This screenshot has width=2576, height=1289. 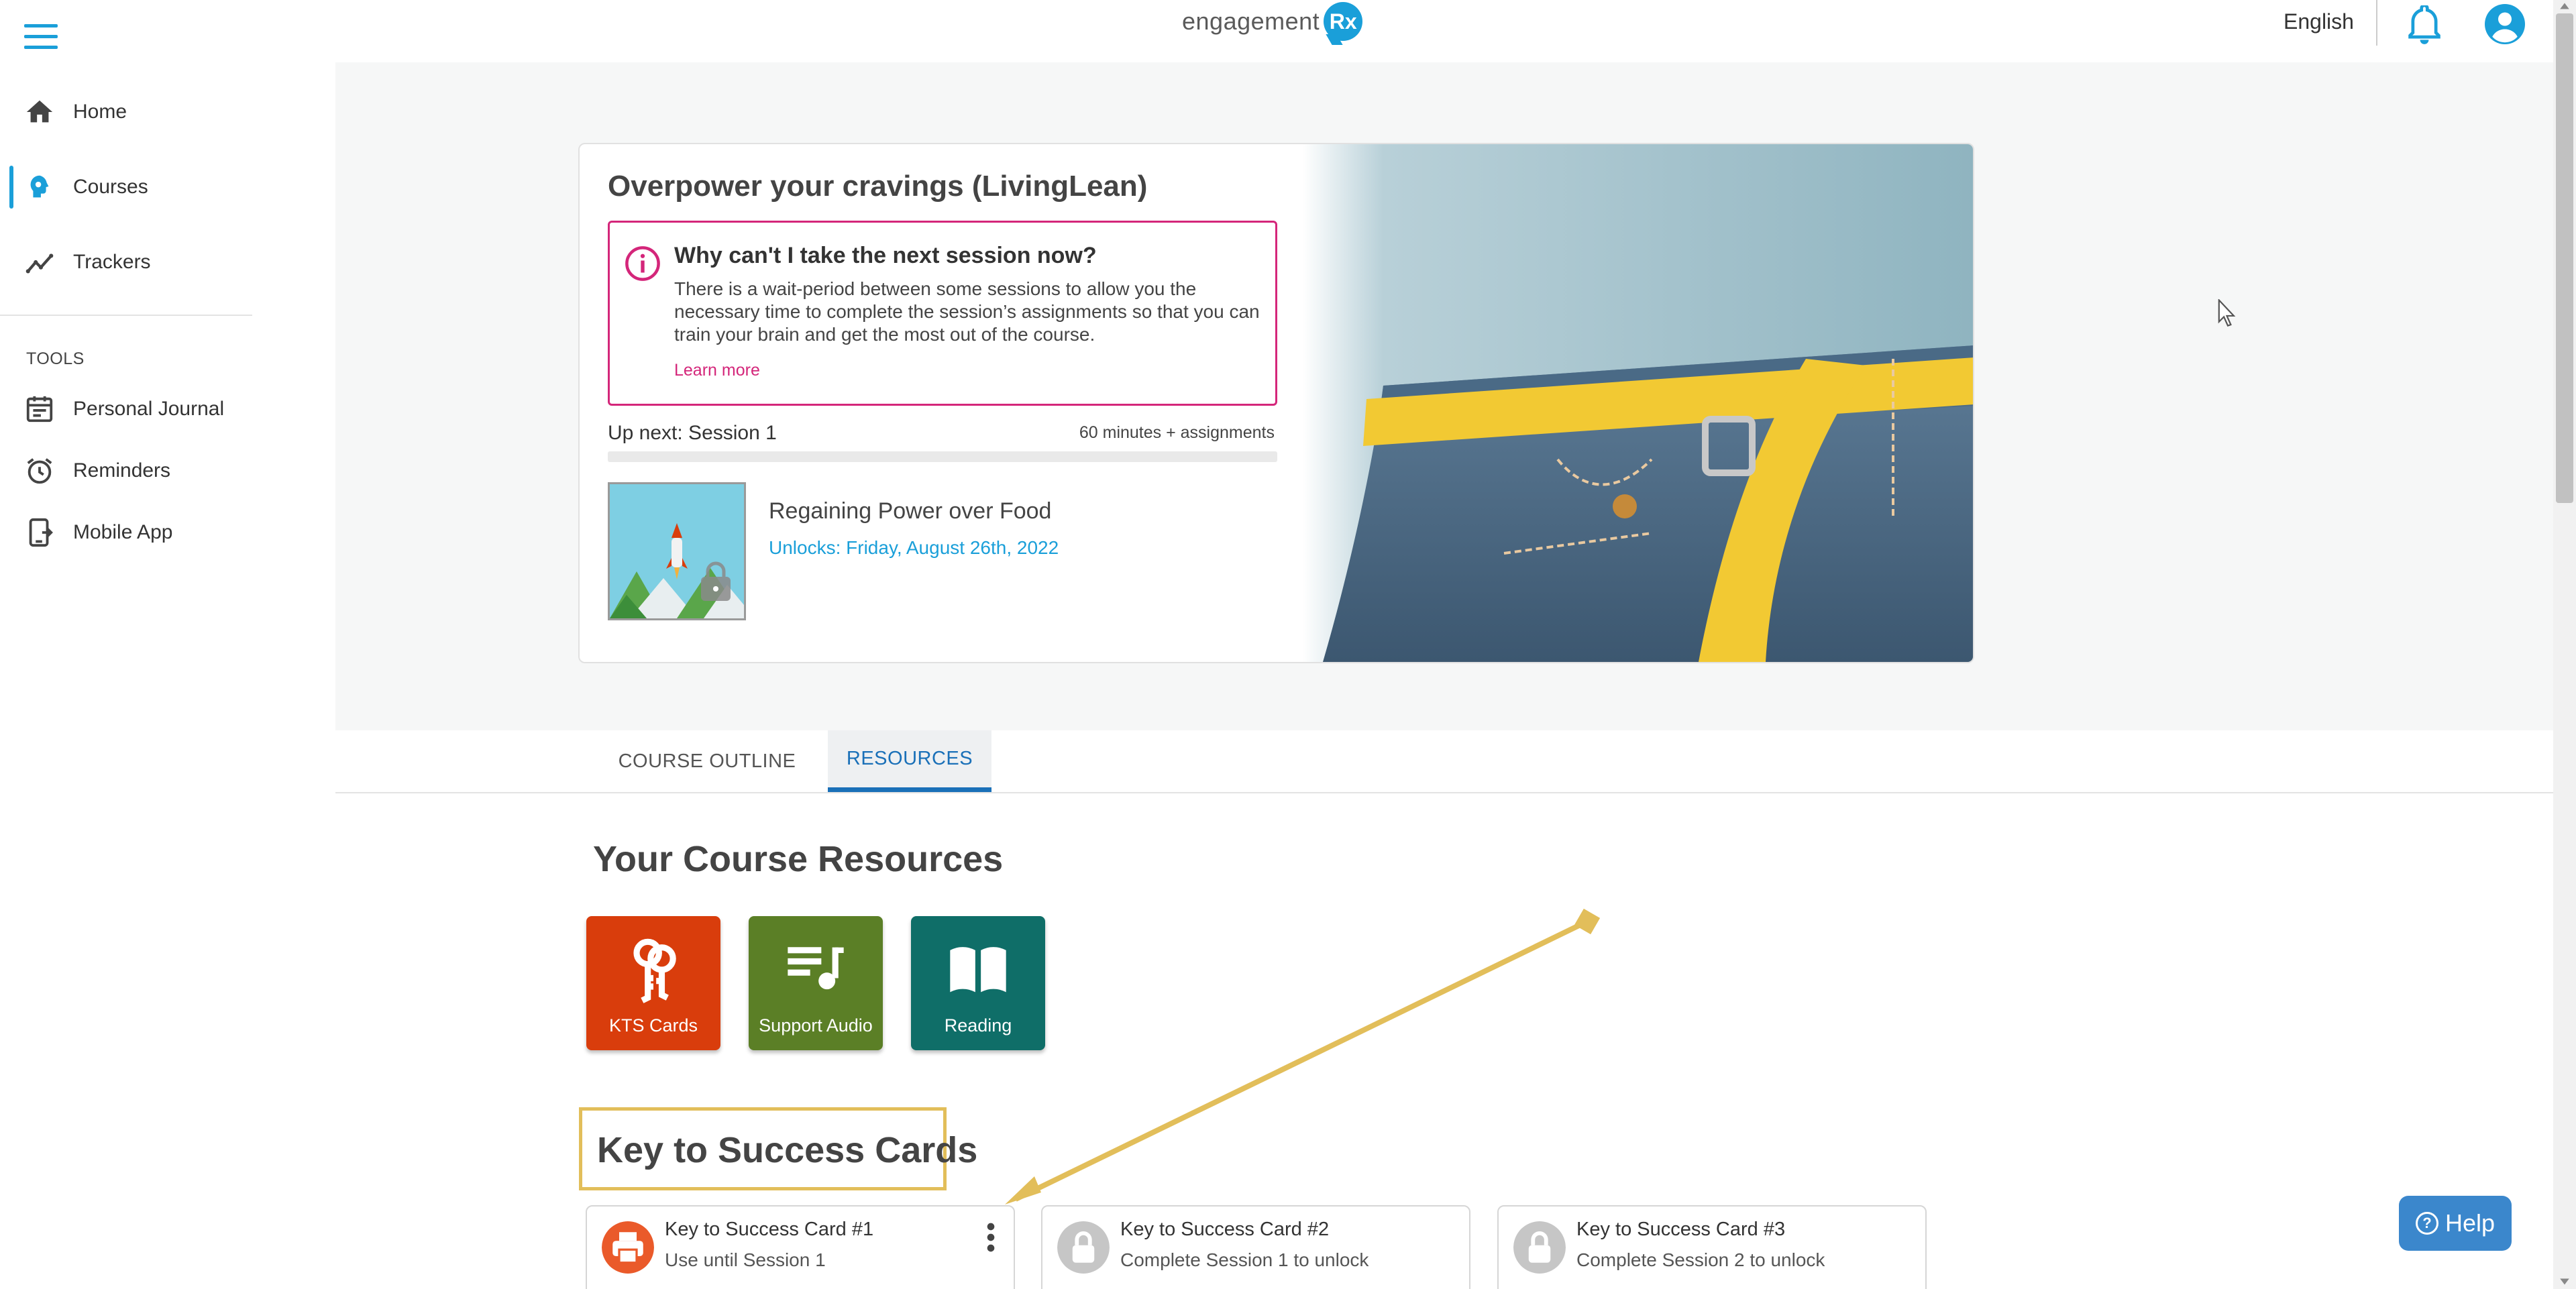 I want to click on sidebar-item-trackers: Trackers, so click(x=126, y=262).